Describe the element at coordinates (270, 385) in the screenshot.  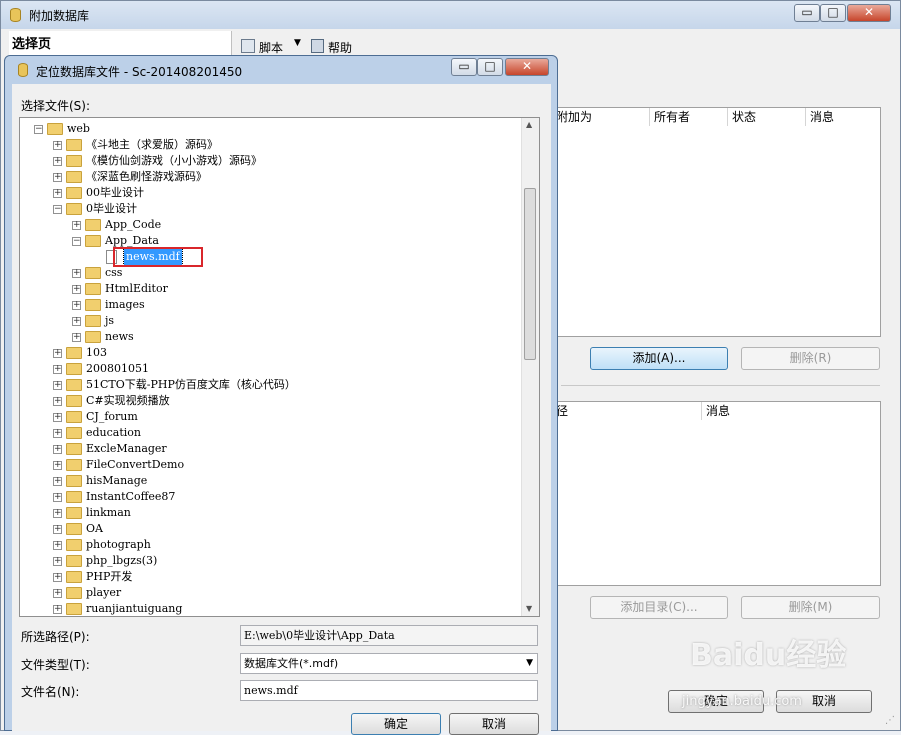
I see `tree-folder-item: +51CTO下载-PHP仿百度文库（核心代码）` at that location.